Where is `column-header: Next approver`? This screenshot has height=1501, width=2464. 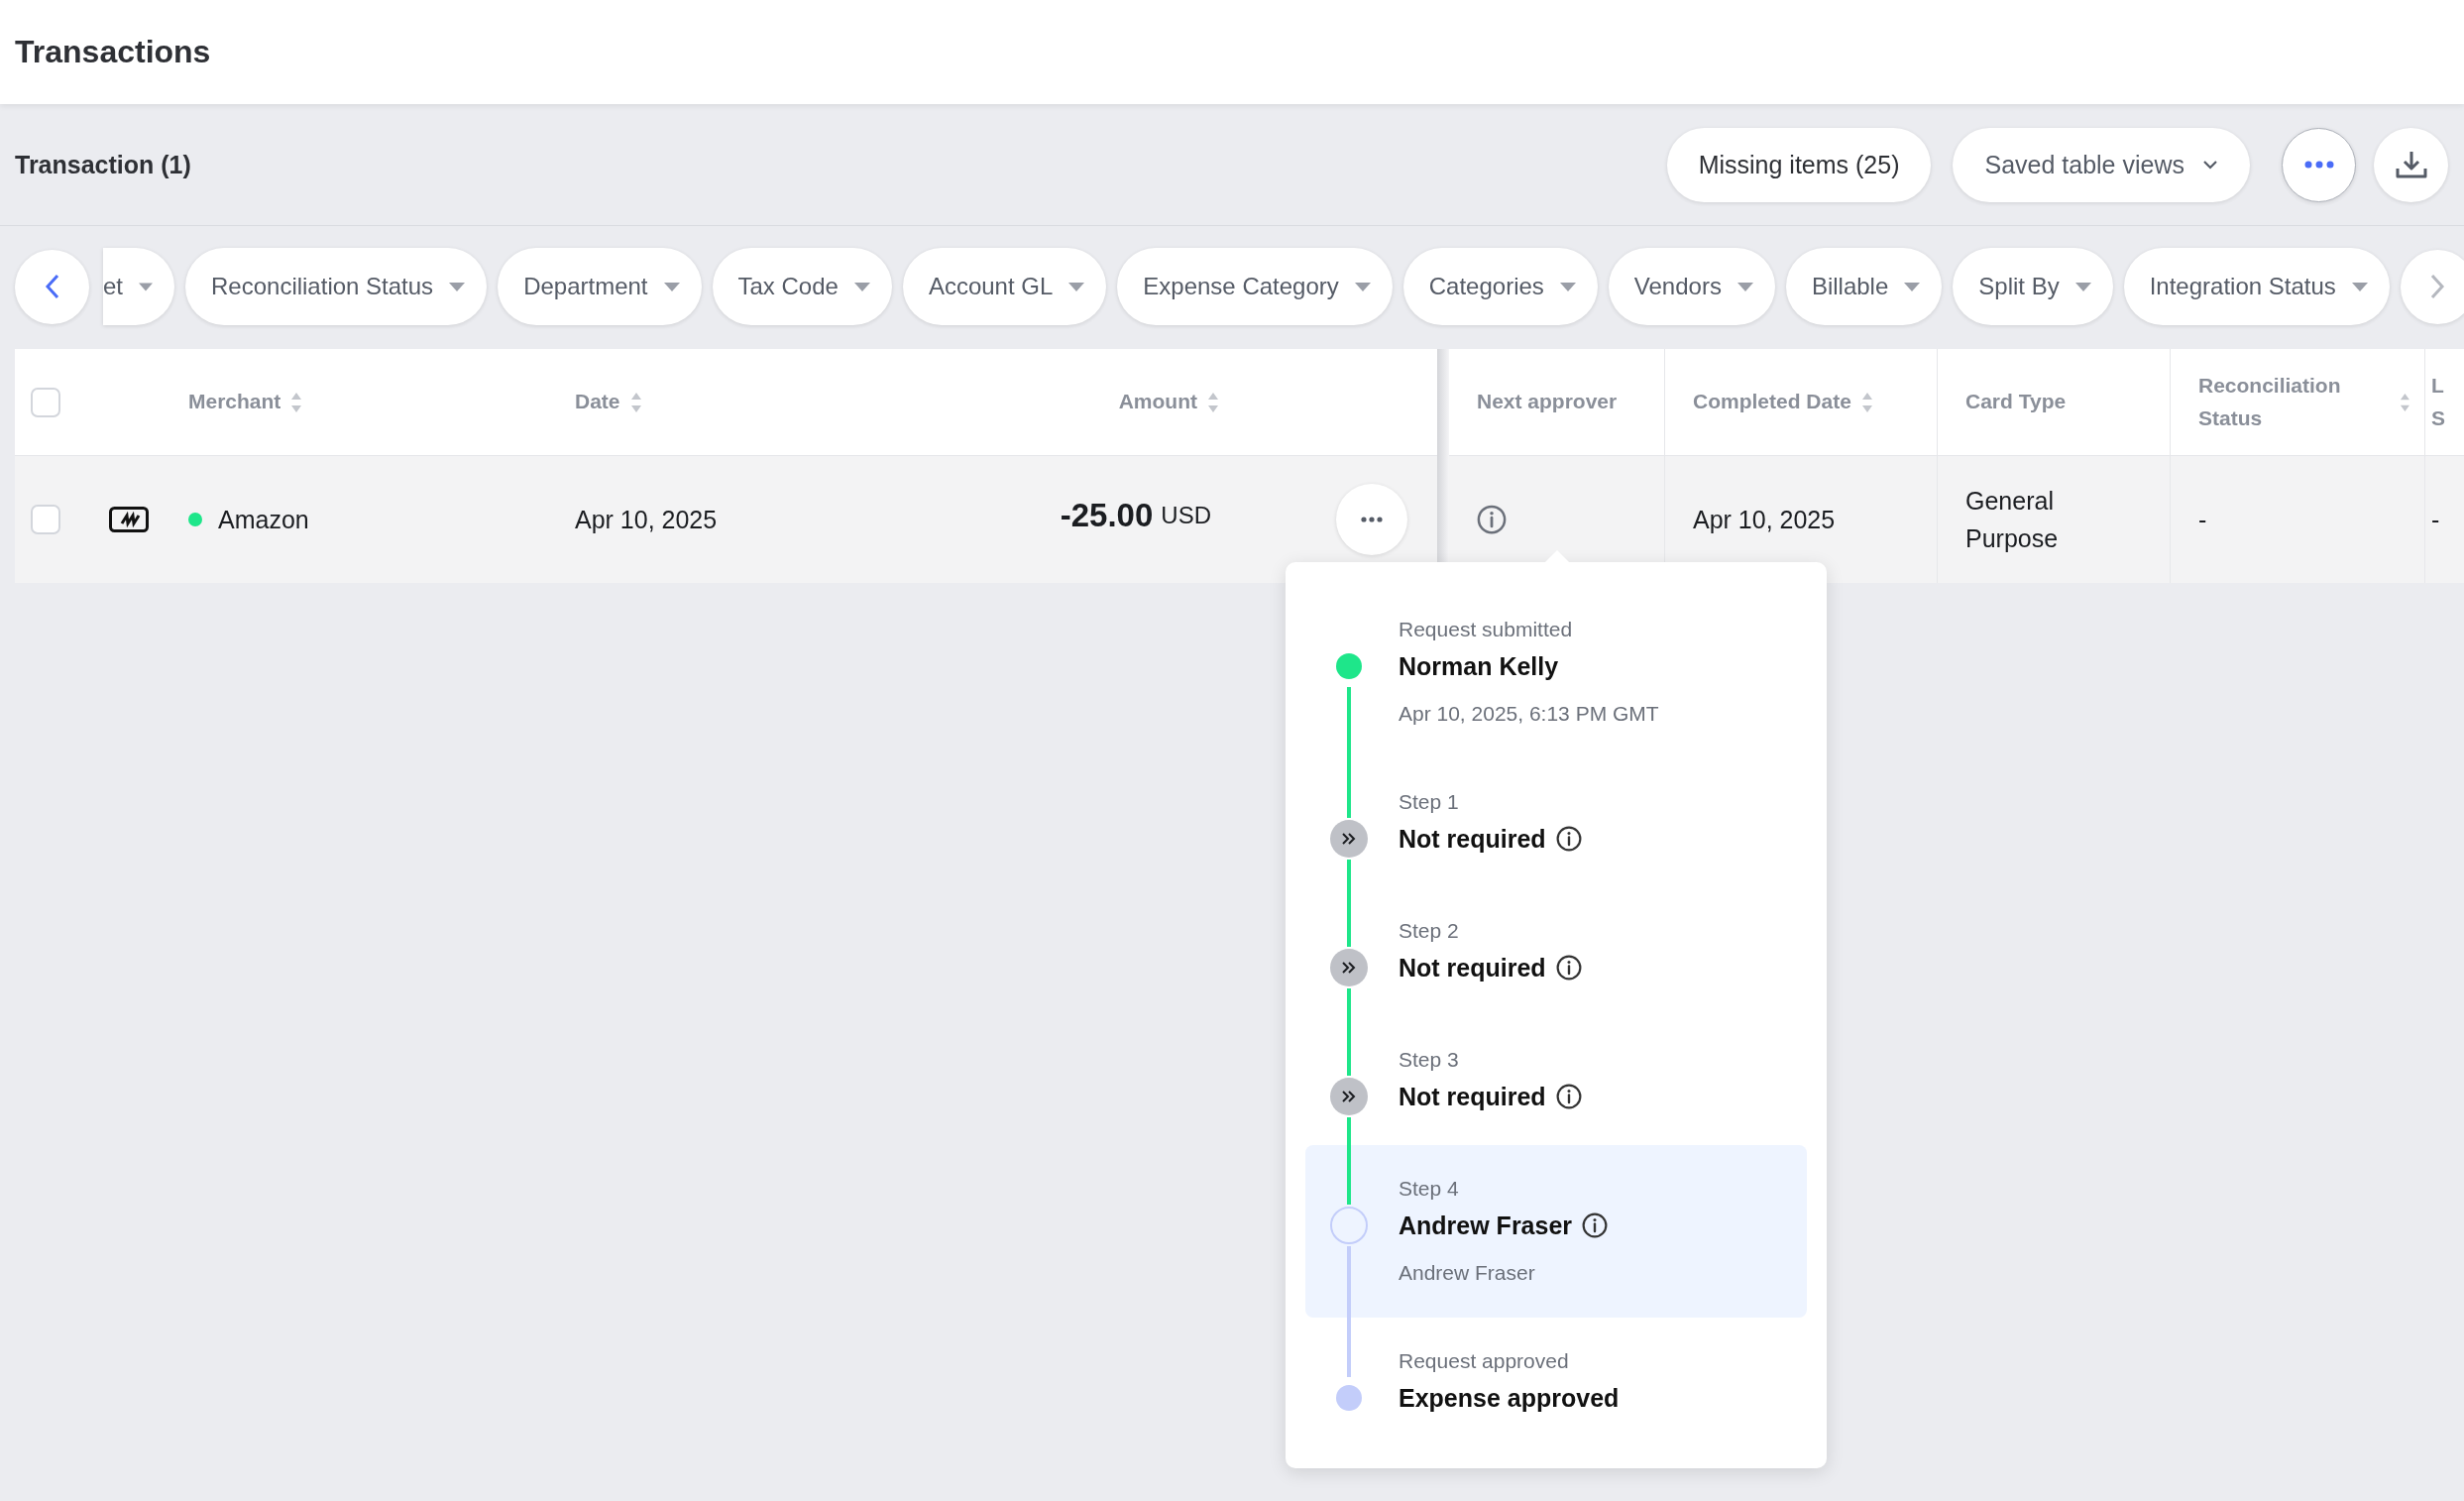 column-header: Next approver is located at coordinates (1547, 402).